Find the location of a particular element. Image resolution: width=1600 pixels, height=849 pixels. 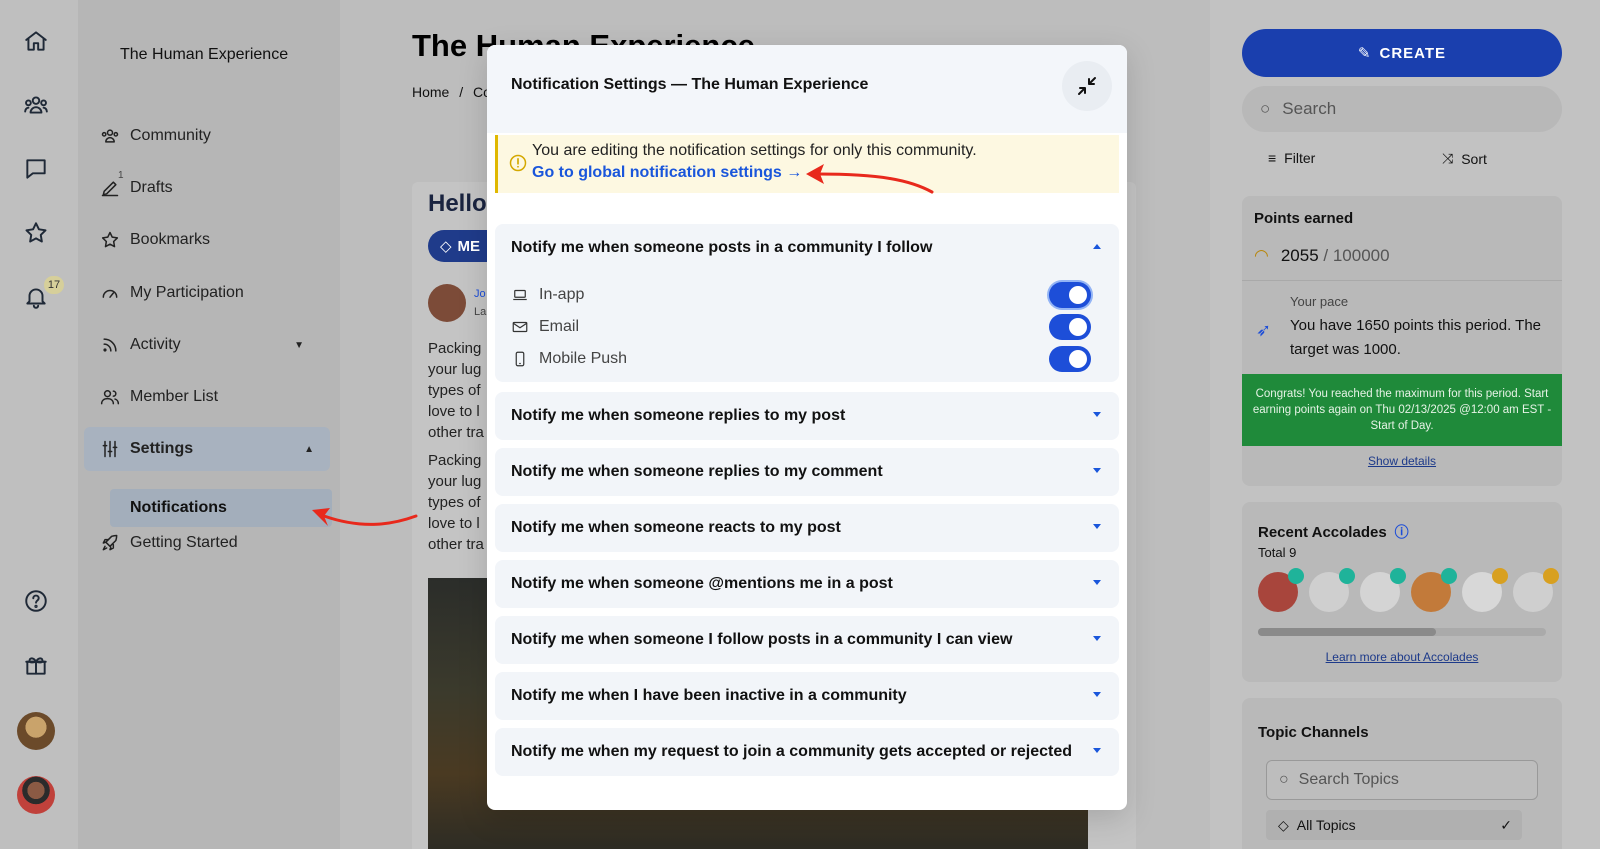

topic-all: ◇ All Topics ✓ is located at coordinates (1394, 825).